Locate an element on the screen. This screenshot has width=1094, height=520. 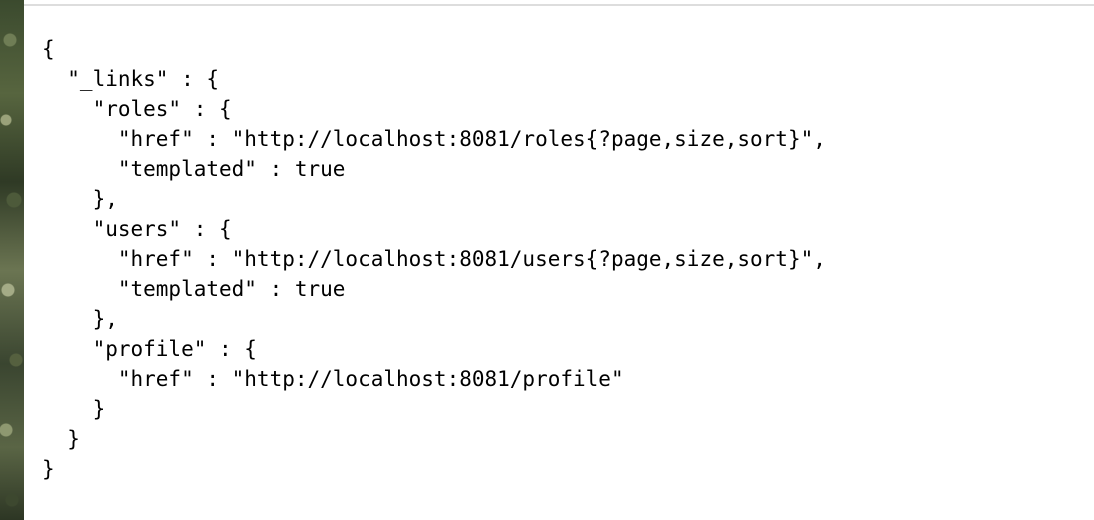
json-line: "profile" : { is located at coordinates (149, 349).